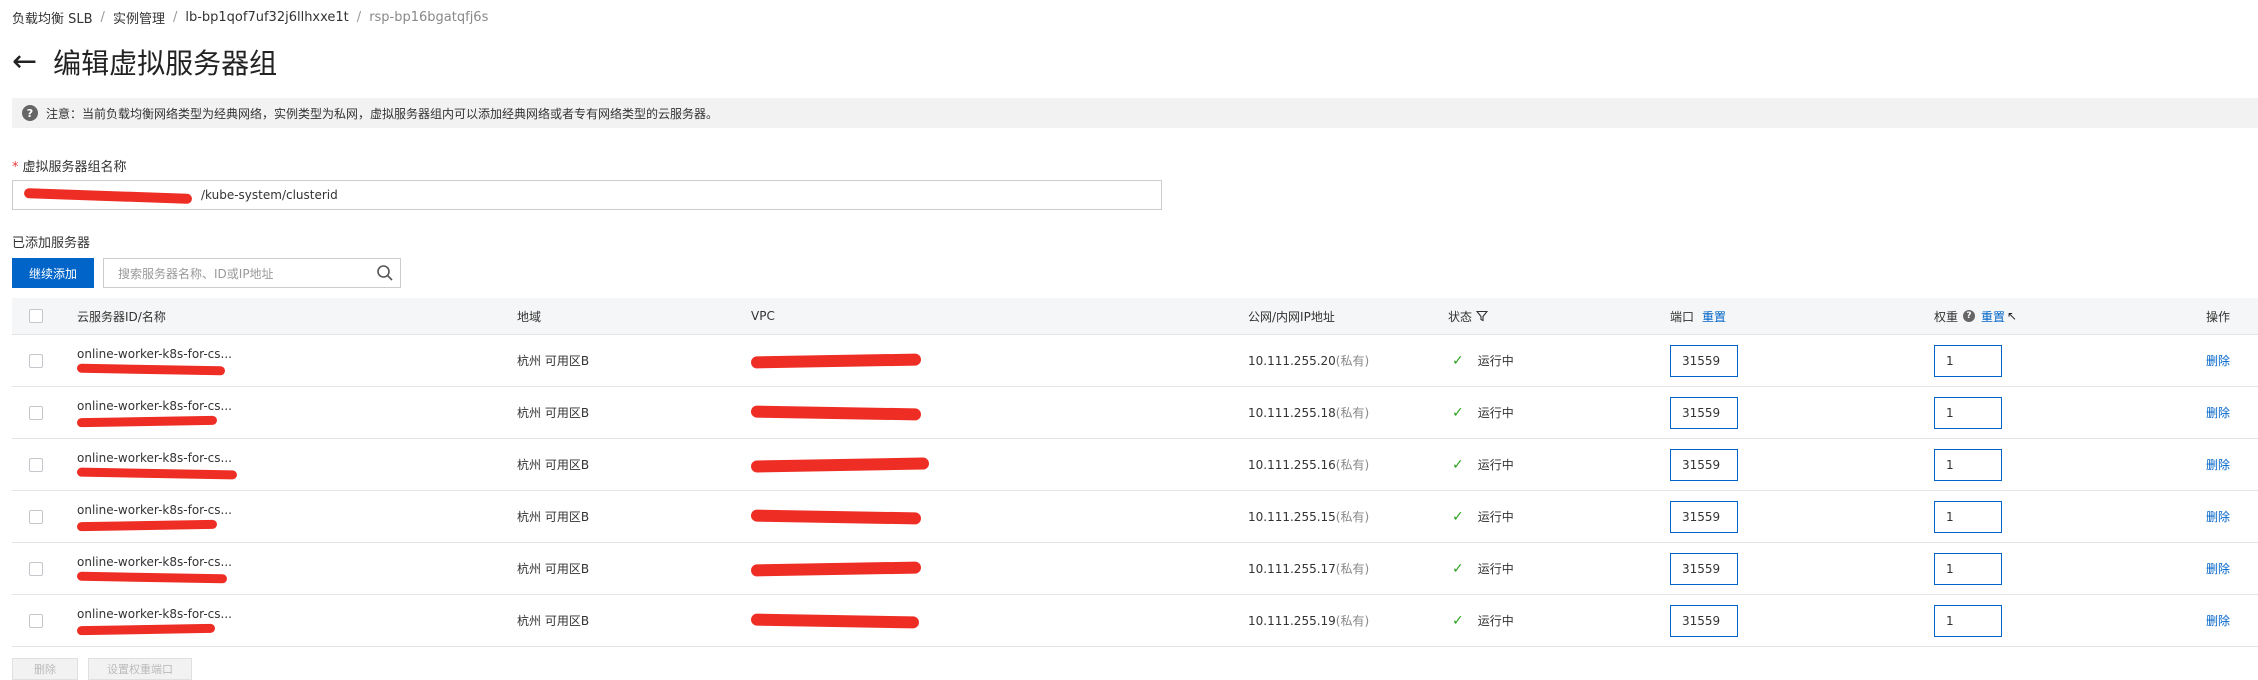  I want to click on set-weight-port-button: 设置权重端口, so click(140, 669).